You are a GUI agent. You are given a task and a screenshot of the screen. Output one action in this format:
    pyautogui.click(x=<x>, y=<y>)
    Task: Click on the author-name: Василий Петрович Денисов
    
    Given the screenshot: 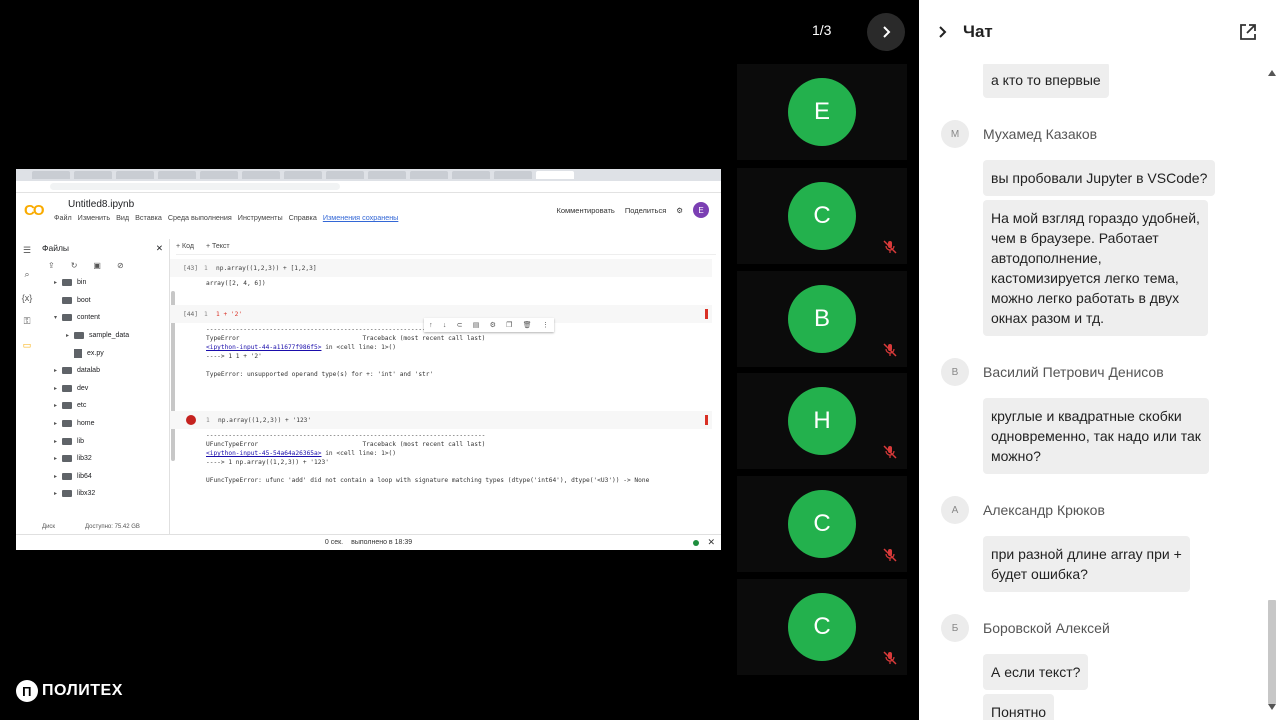 What is the action you would take?
    pyautogui.click(x=1073, y=372)
    